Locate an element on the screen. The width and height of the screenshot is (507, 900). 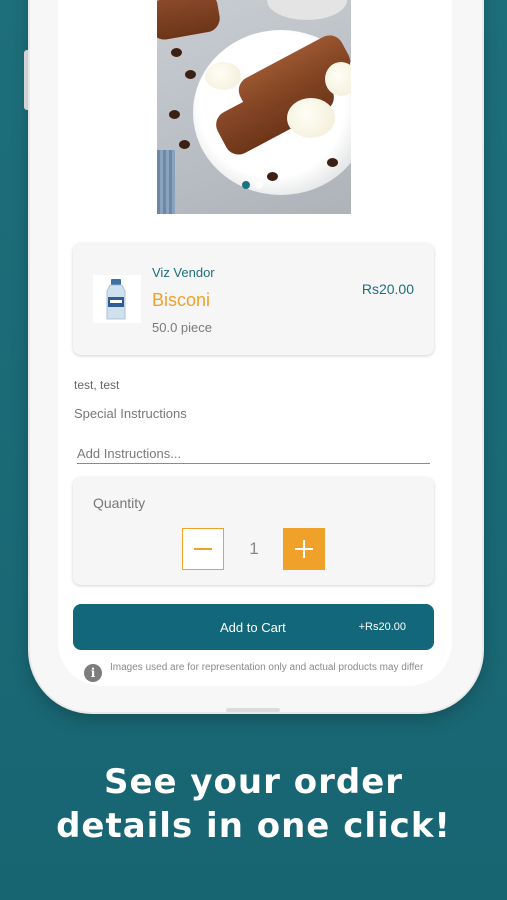
biscotti-piece is located at coordinates (189, 21).